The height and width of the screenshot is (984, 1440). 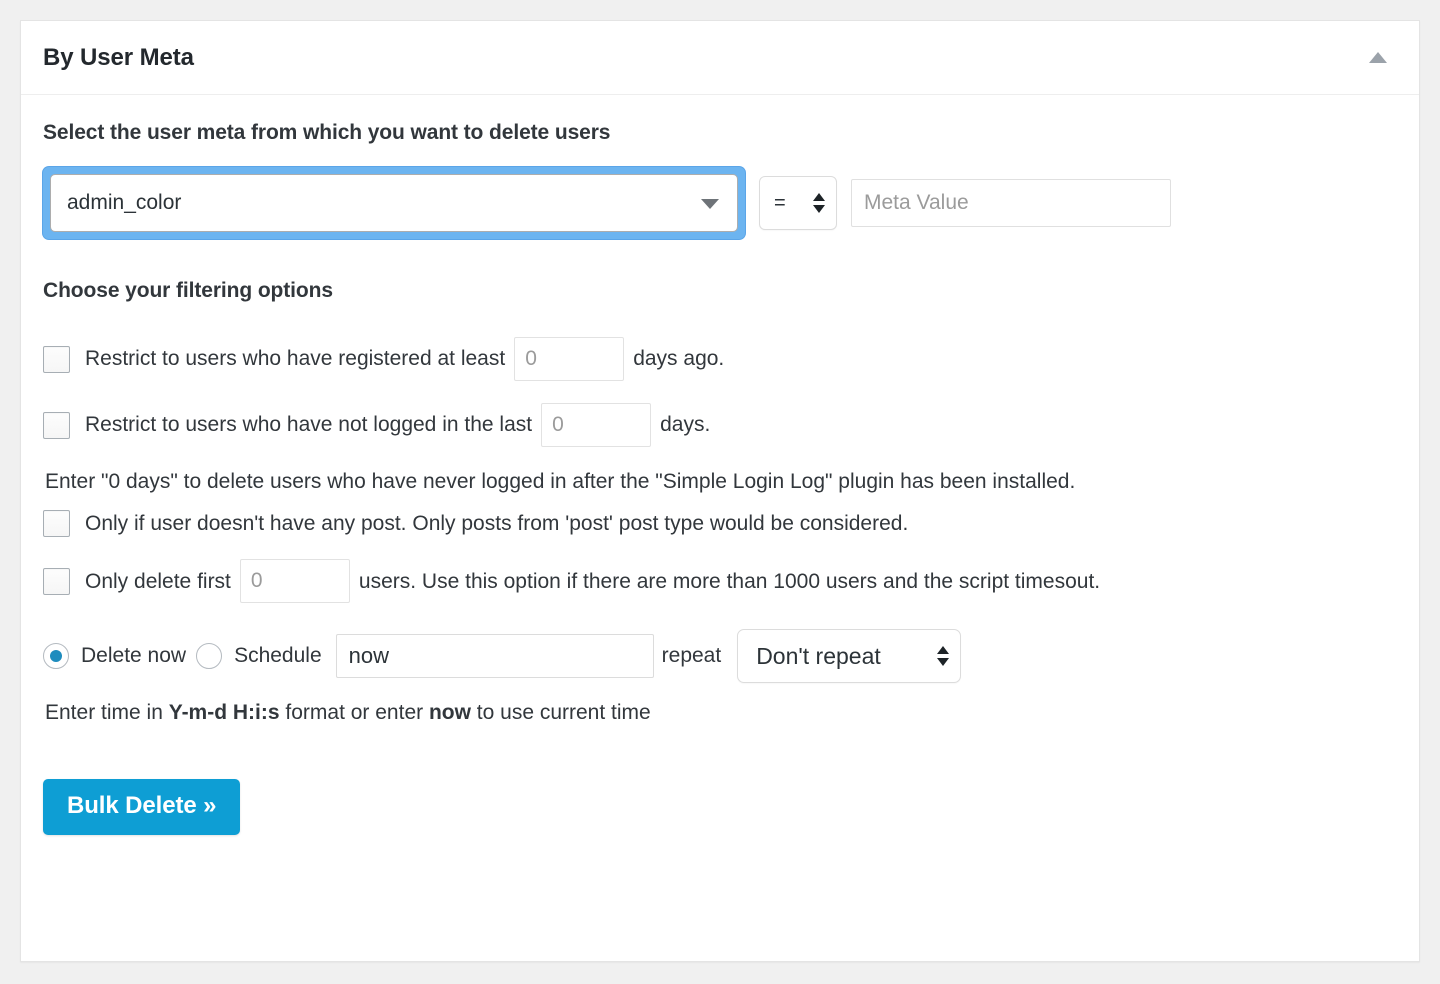 I want to click on meta-key-select-focus-ring: admin_color, so click(x=394, y=203).